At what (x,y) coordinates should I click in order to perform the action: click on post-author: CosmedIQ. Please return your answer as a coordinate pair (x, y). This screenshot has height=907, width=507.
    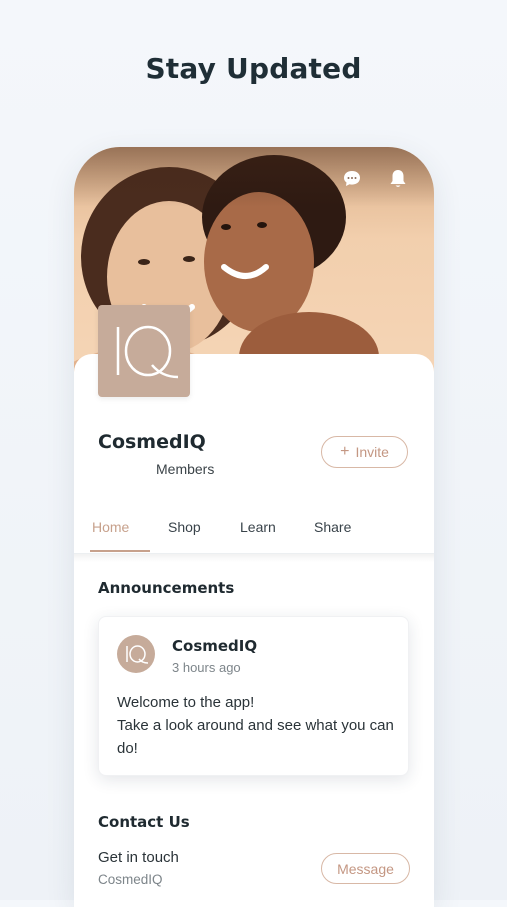
    Looking at the image, I should click on (214, 646).